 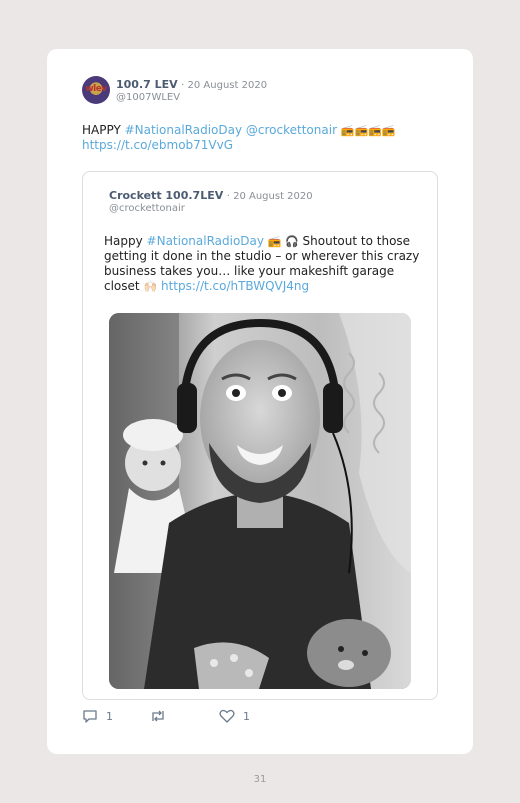 I want to click on retweet-icon, so click(x=158, y=716).